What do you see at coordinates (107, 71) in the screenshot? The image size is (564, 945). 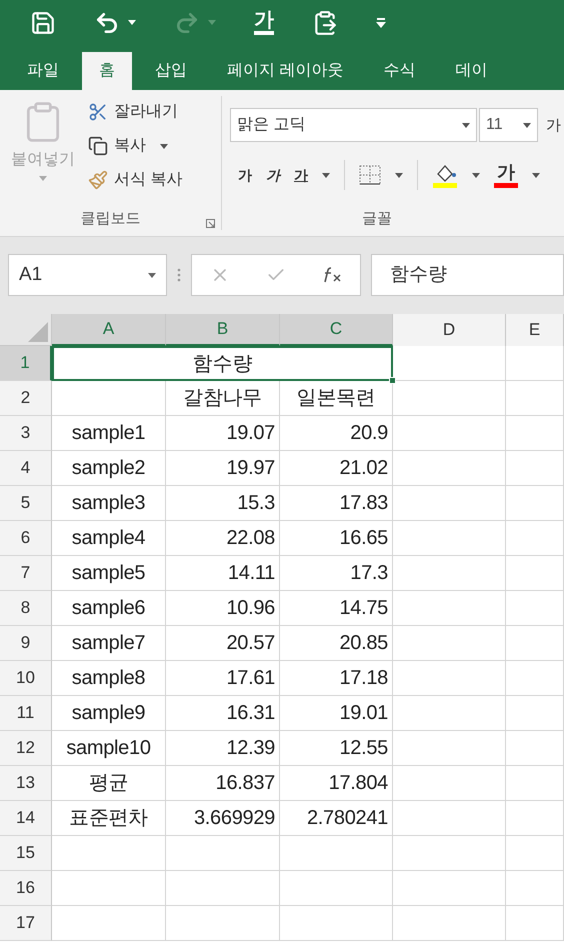 I see `ribbon-tab: 홈` at bounding box center [107, 71].